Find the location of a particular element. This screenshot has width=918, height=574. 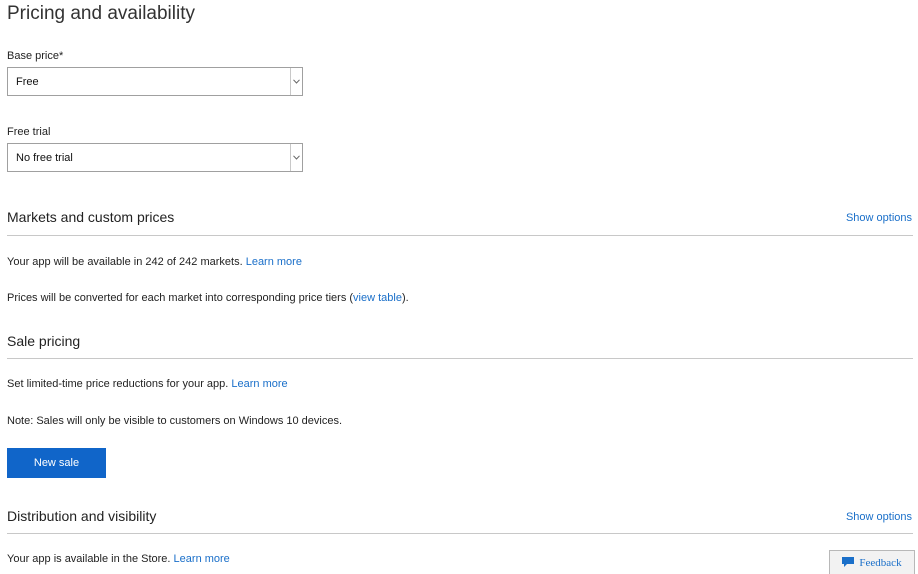

free-trial-select: No free trial is located at coordinates (155, 157).